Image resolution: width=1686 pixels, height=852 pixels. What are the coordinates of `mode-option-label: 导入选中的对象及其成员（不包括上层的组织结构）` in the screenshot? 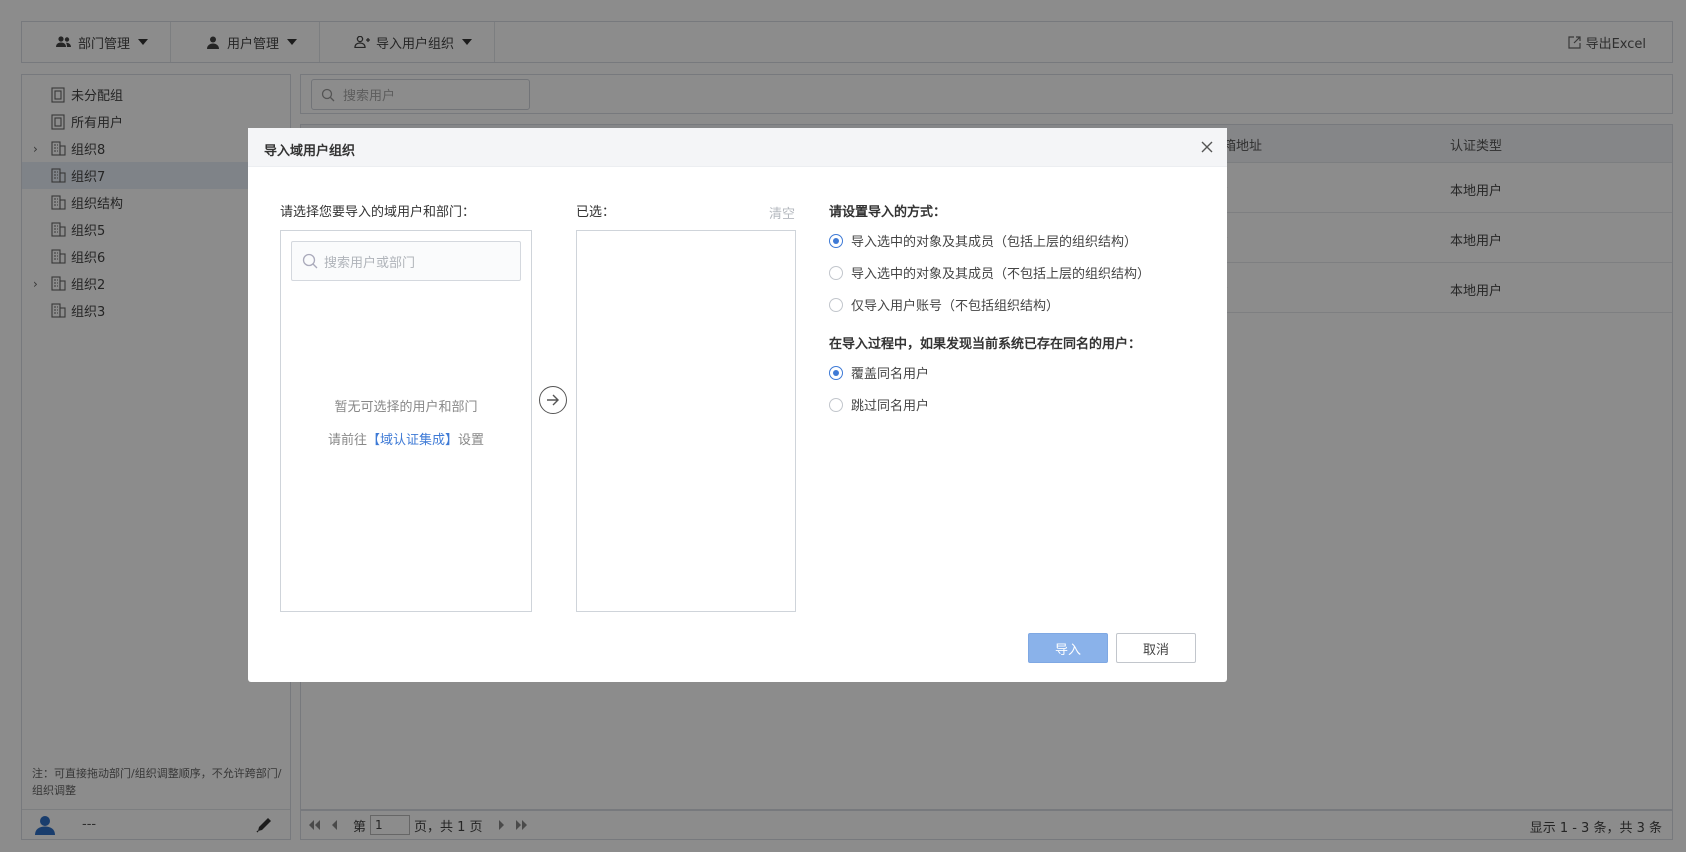 It's located at (1001, 274).